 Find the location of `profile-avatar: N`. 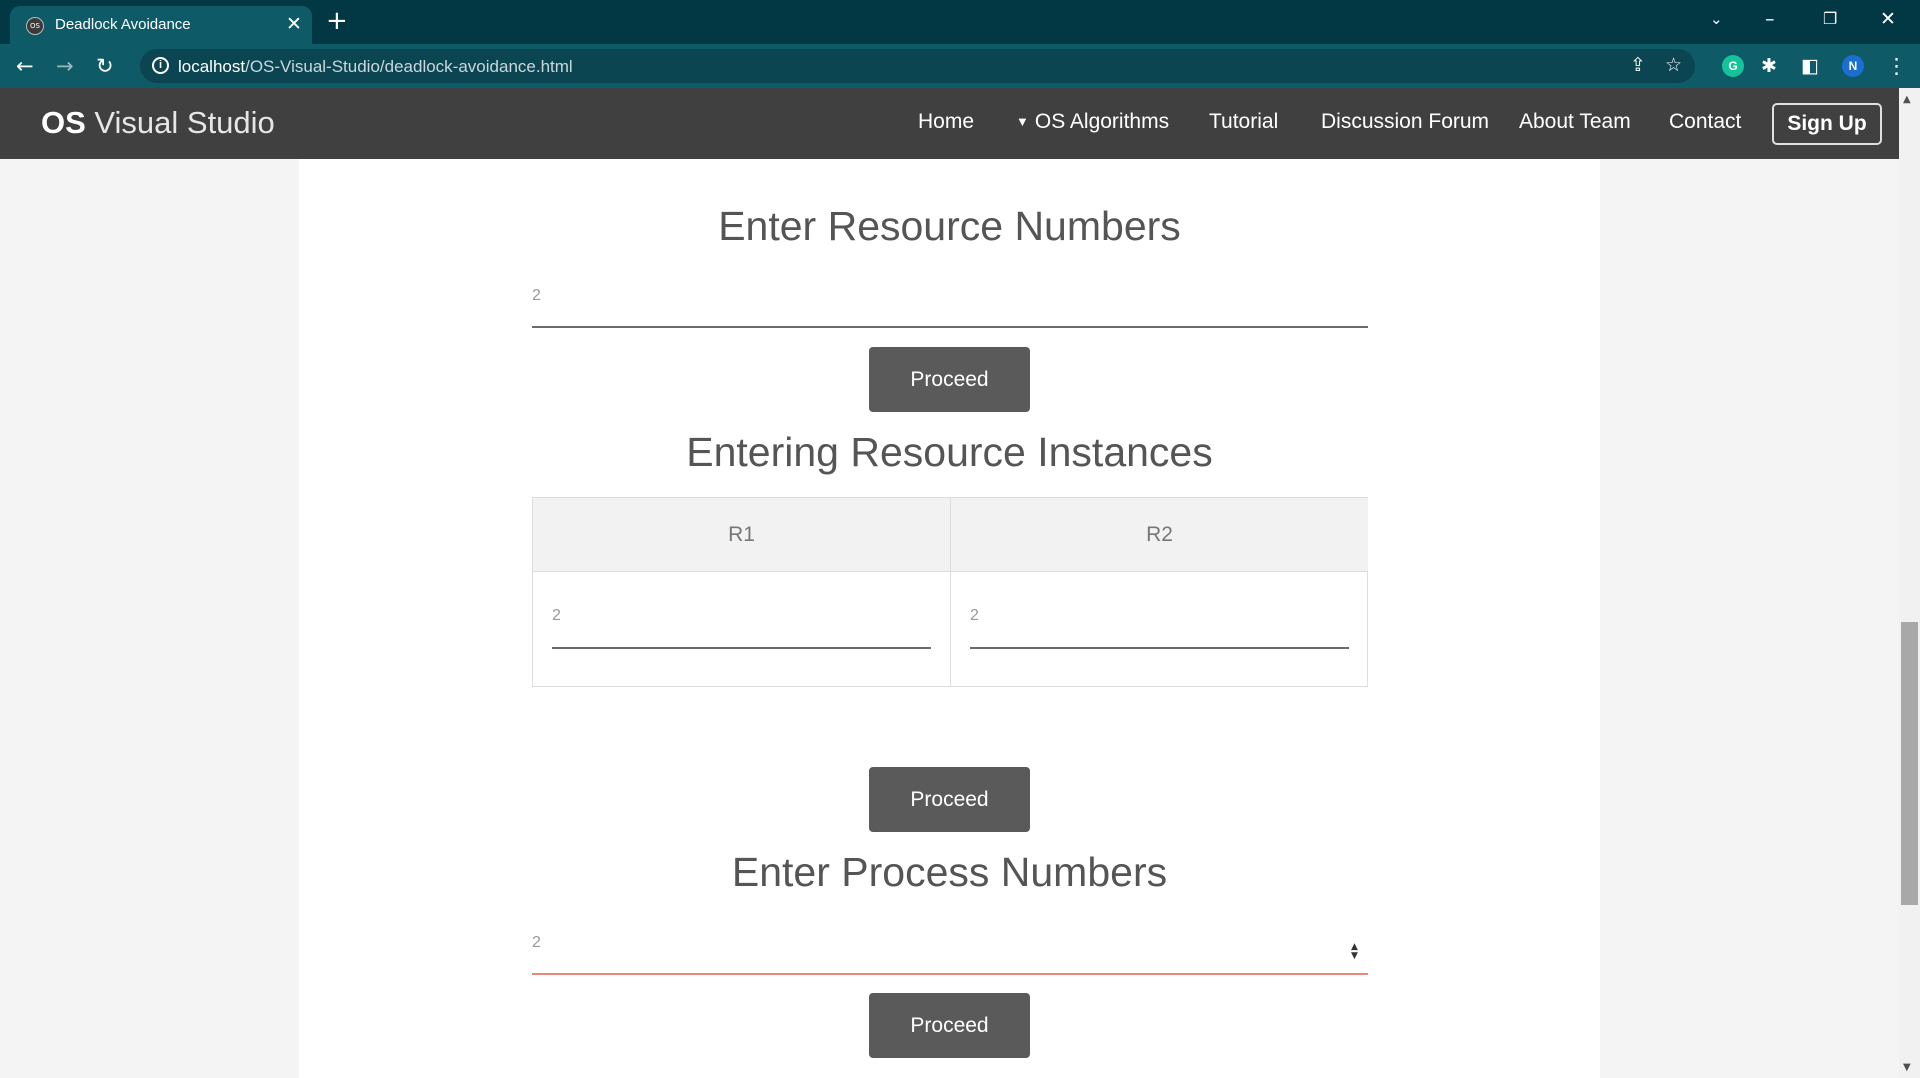

profile-avatar: N is located at coordinates (1853, 66).